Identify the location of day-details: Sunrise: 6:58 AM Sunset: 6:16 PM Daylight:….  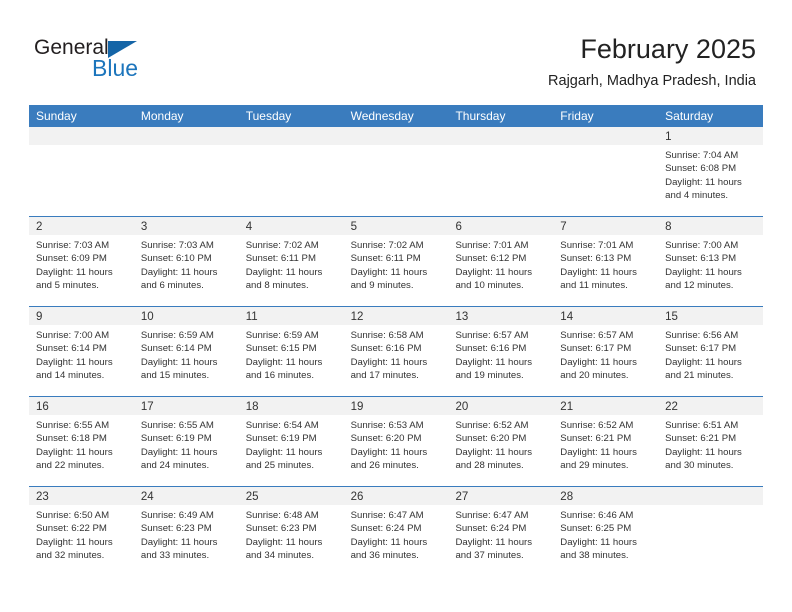
(396, 353).